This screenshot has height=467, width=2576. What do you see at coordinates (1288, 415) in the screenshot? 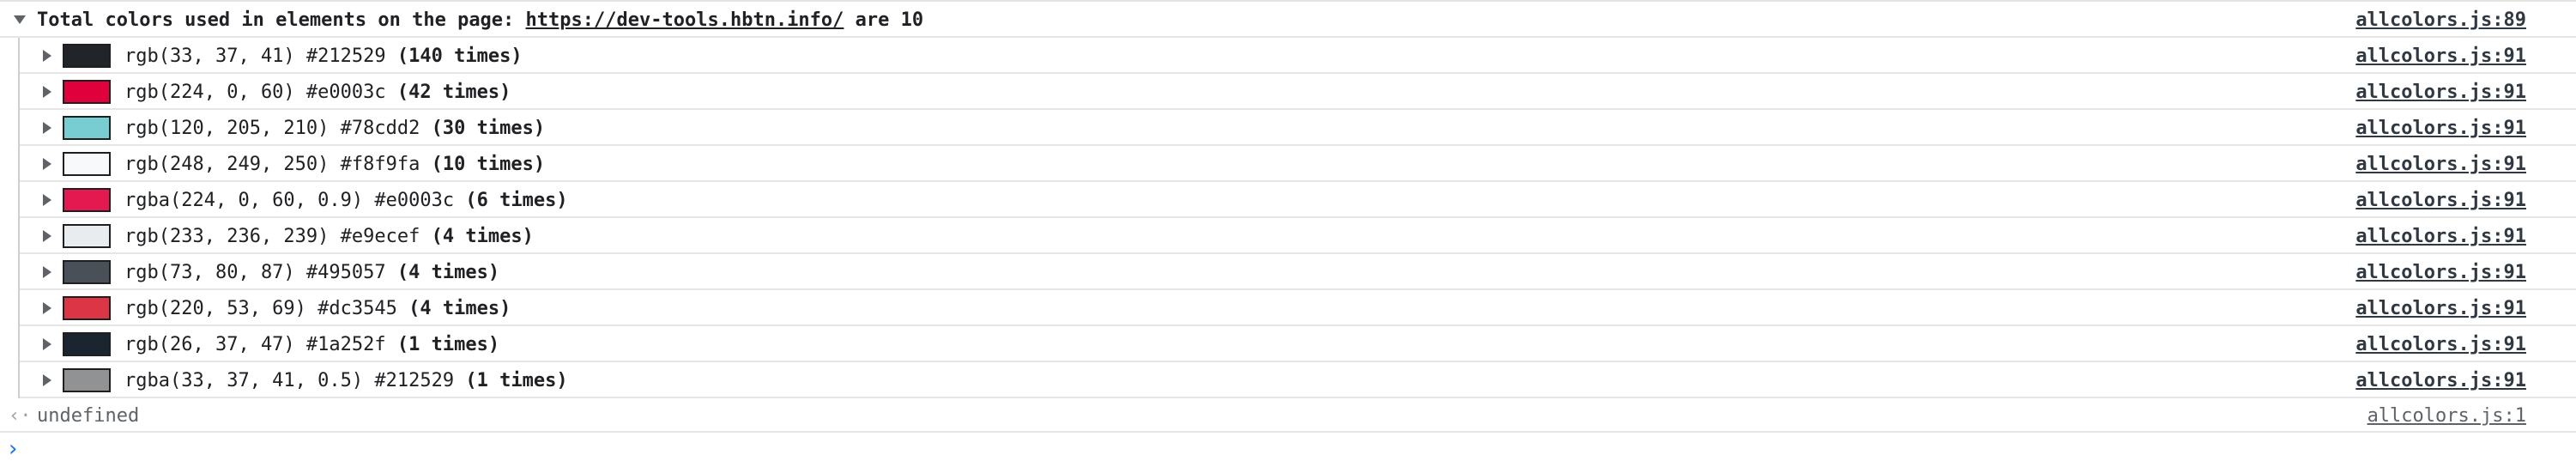
I see `console-result-row: ‹· undefined allcolors.js:1` at bounding box center [1288, 415].